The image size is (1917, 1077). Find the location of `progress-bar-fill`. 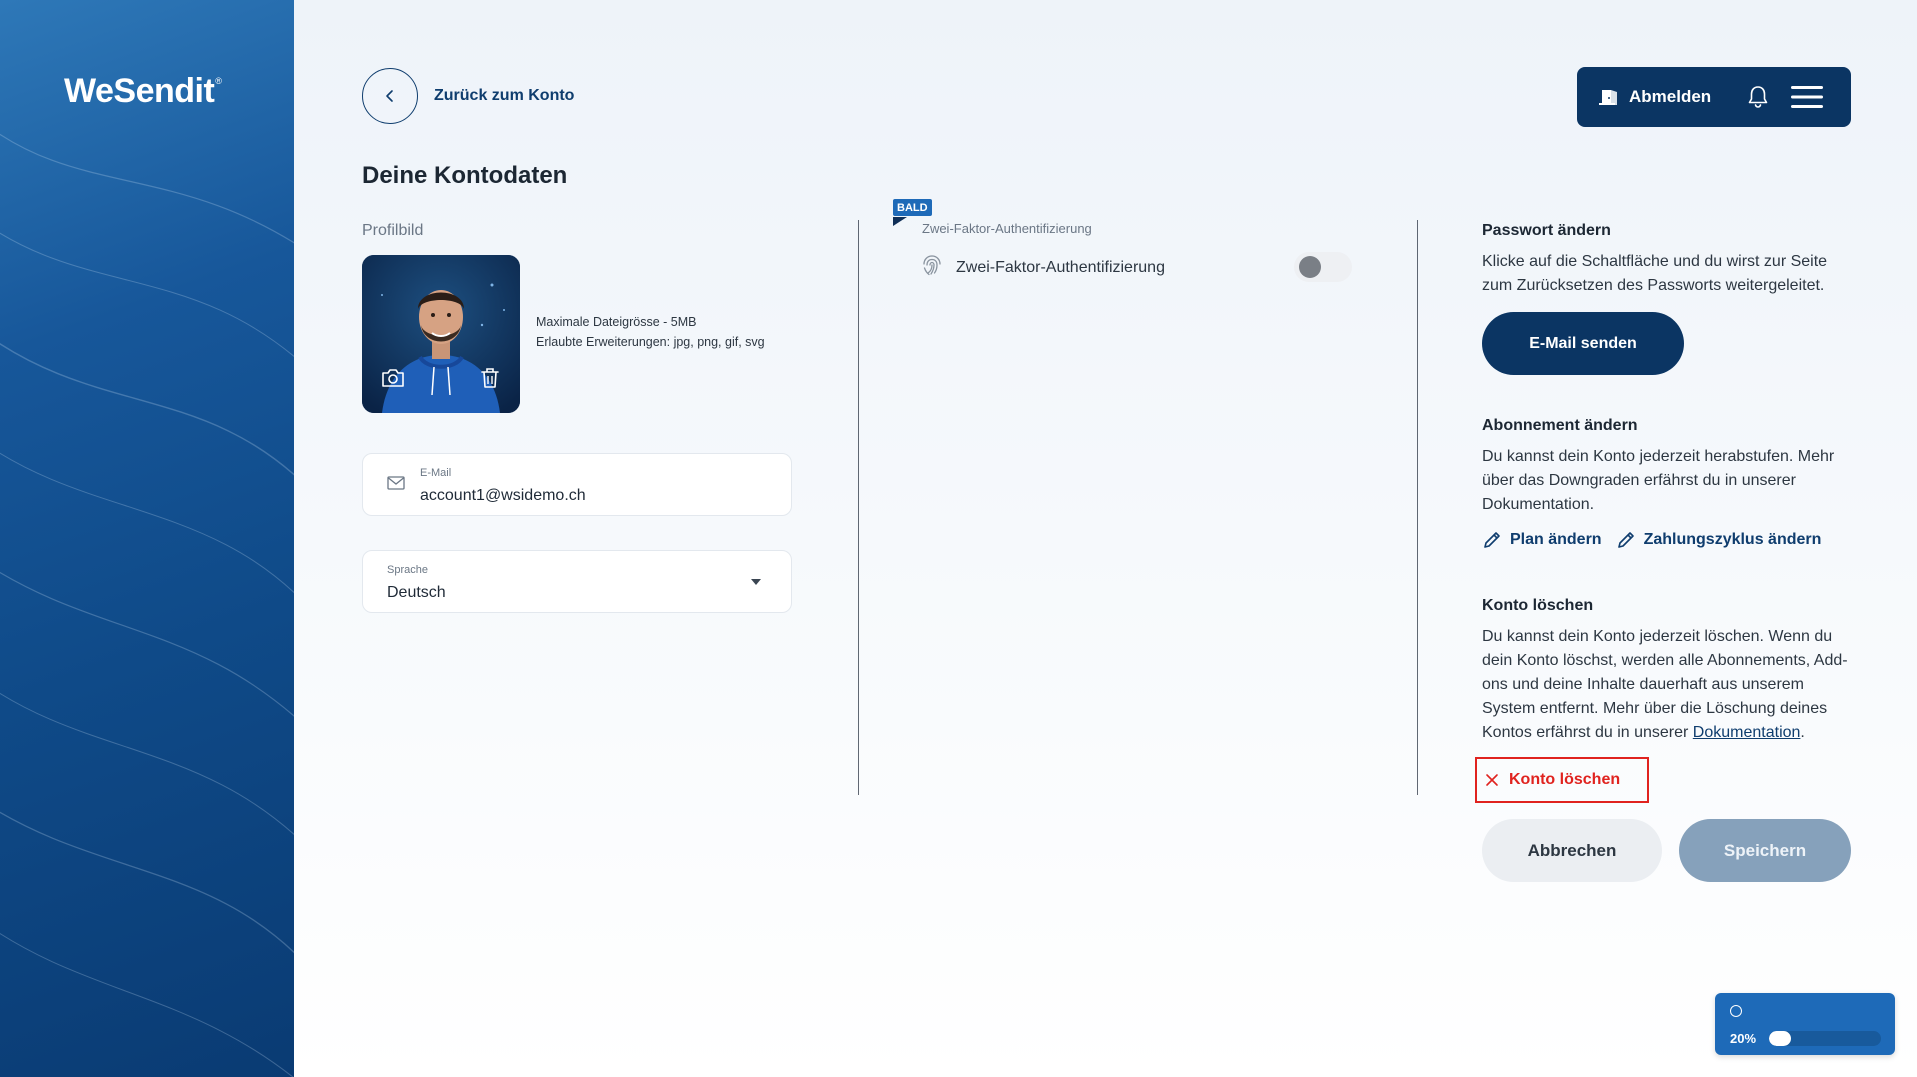

progress-bar-fill is located at coordinates (1780, 1038).